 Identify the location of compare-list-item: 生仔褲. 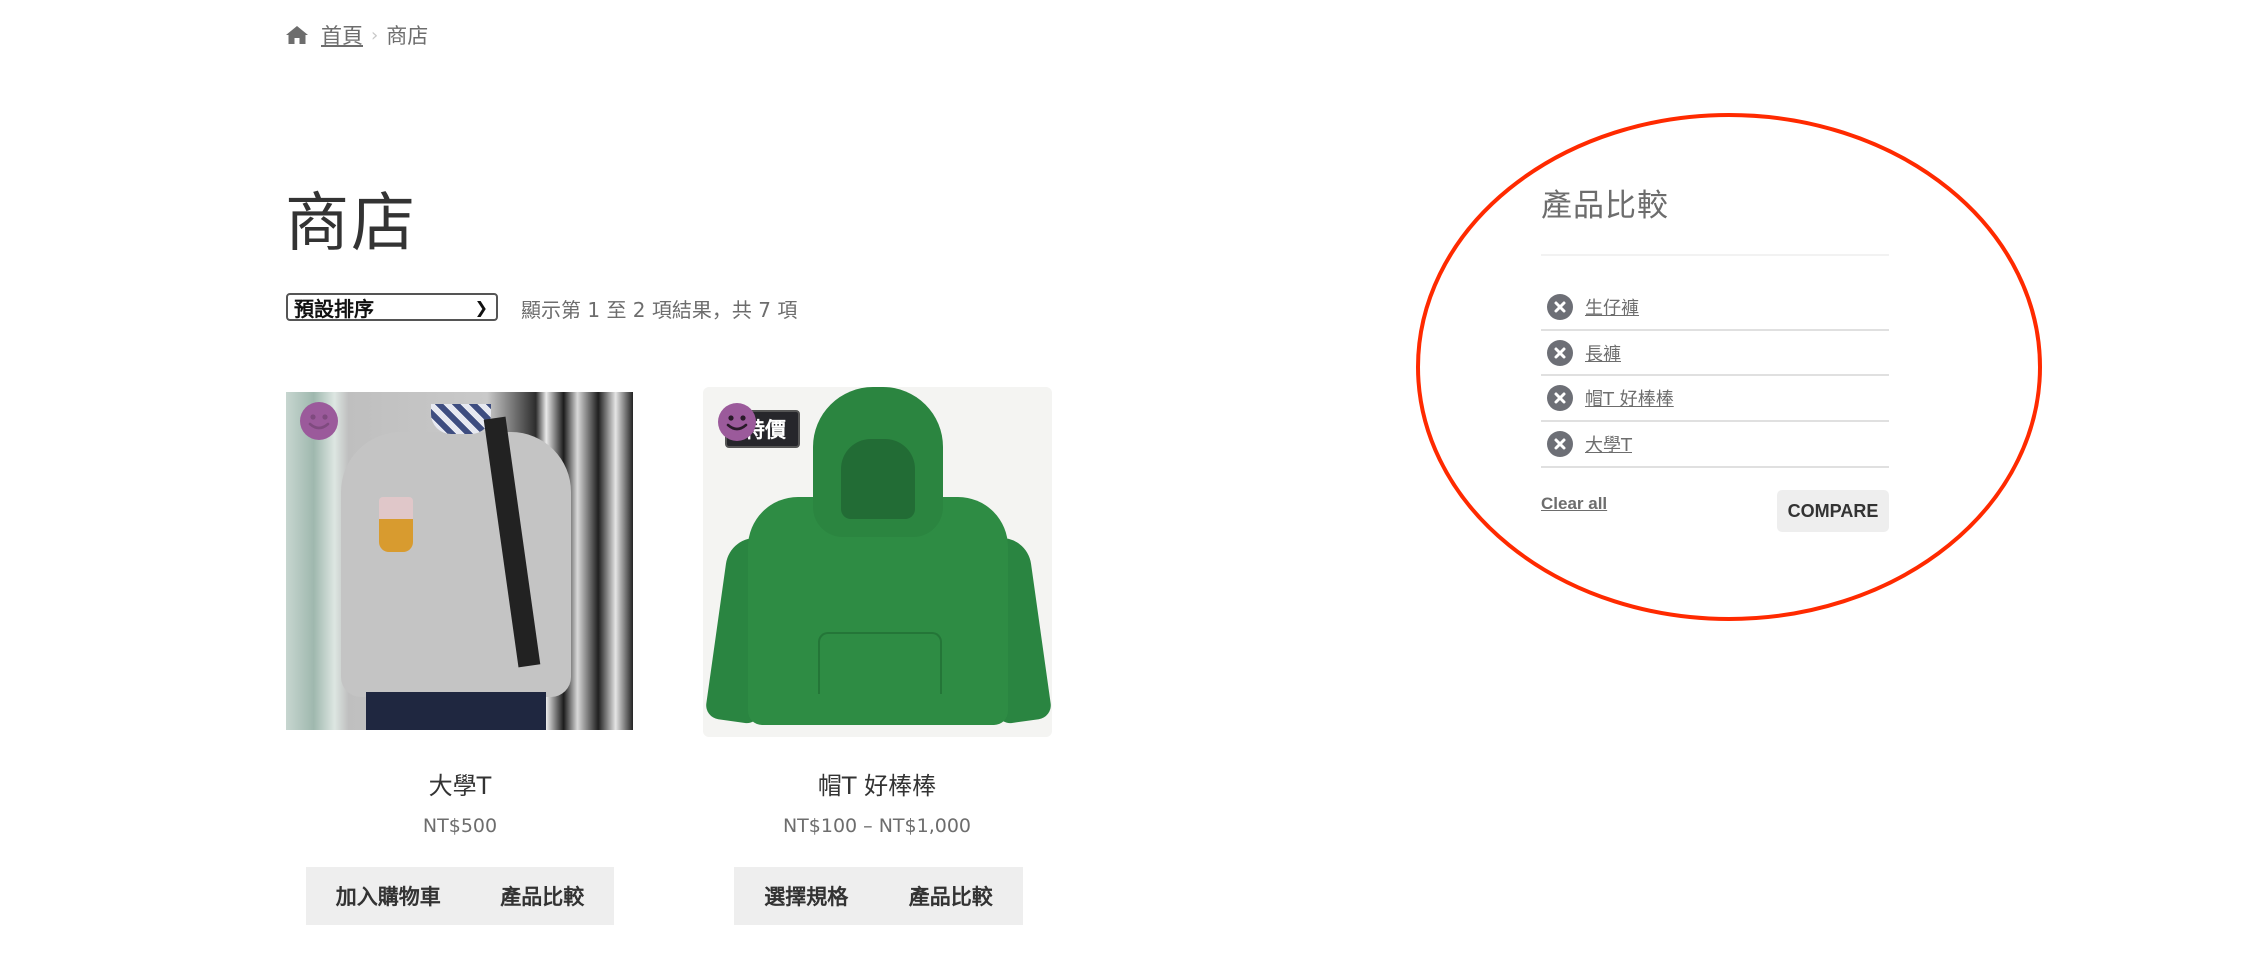
(1715, 307).